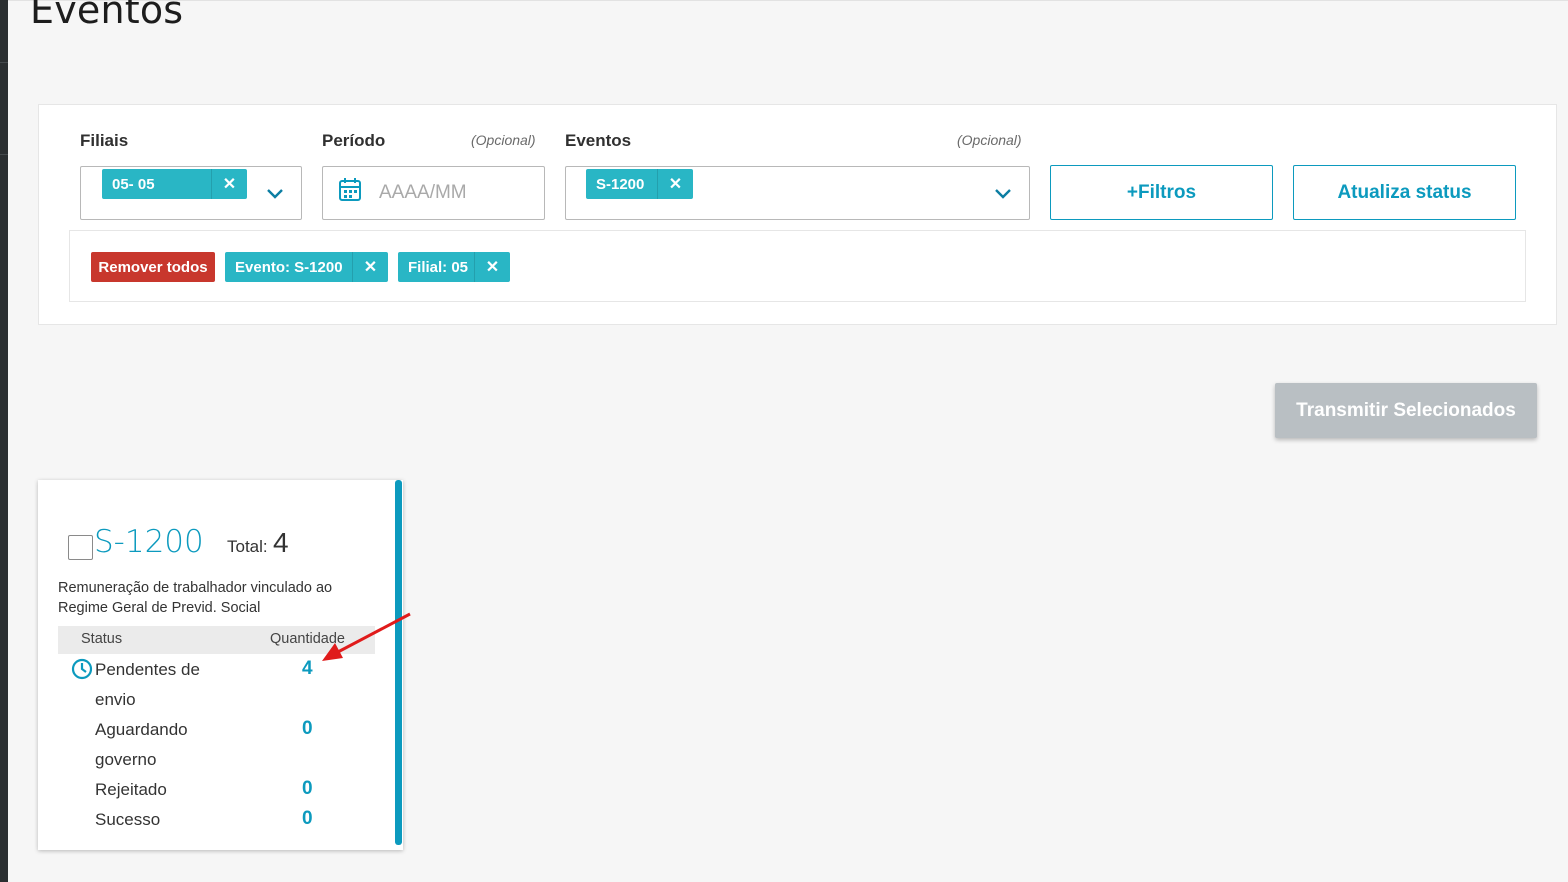 Image resolution: width=1568 pixels, height=882 pixels. What do you see at coordinates (307, 819) in the screenshot?
I see `status-value-sucesso: 0` at bounding box center [307, 819].